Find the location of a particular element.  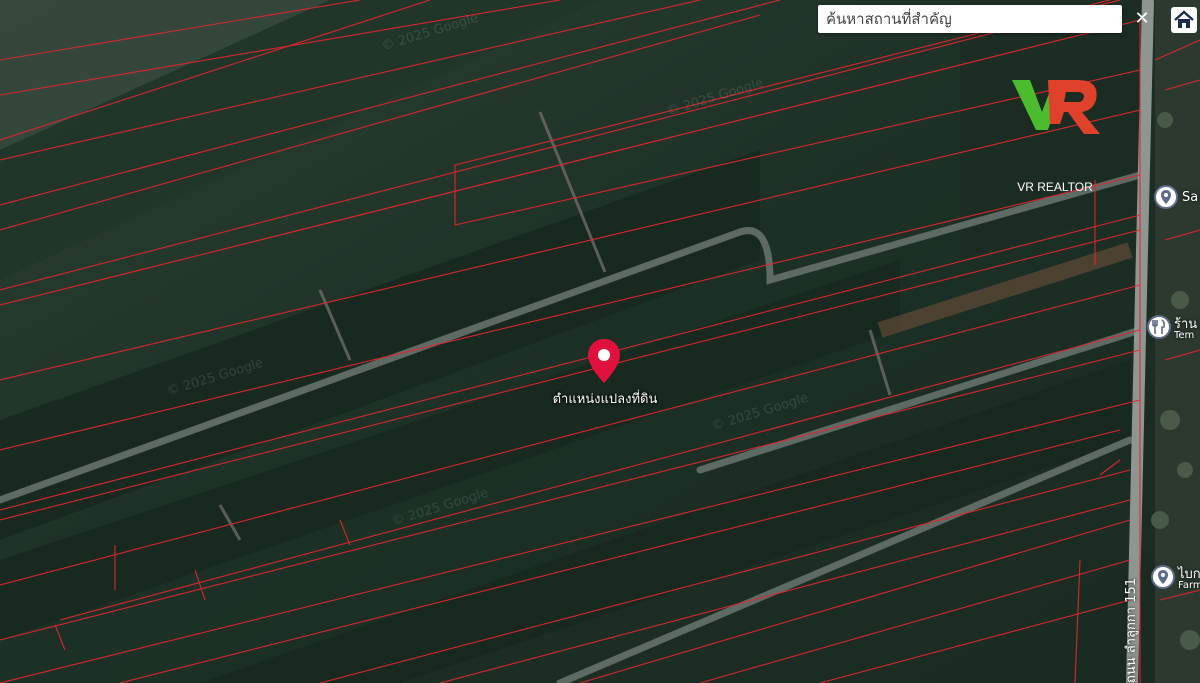

road-label: ถนน ลำลูกกา 151 is located at coordinates (1131, 630).